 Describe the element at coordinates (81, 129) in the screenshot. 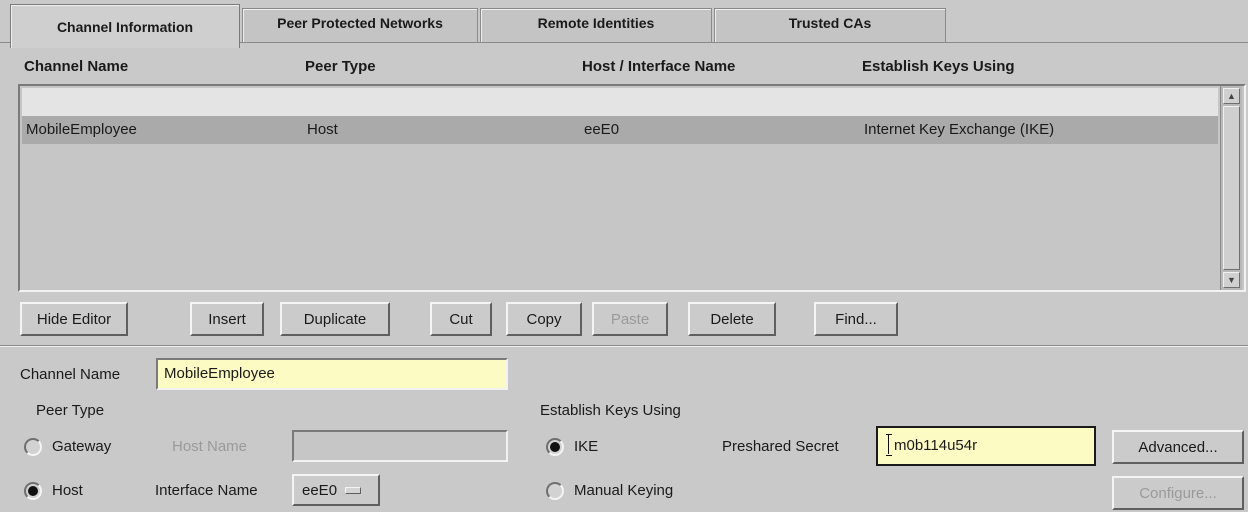

I see `cell-channel-name: MobileEmployee` at that location.